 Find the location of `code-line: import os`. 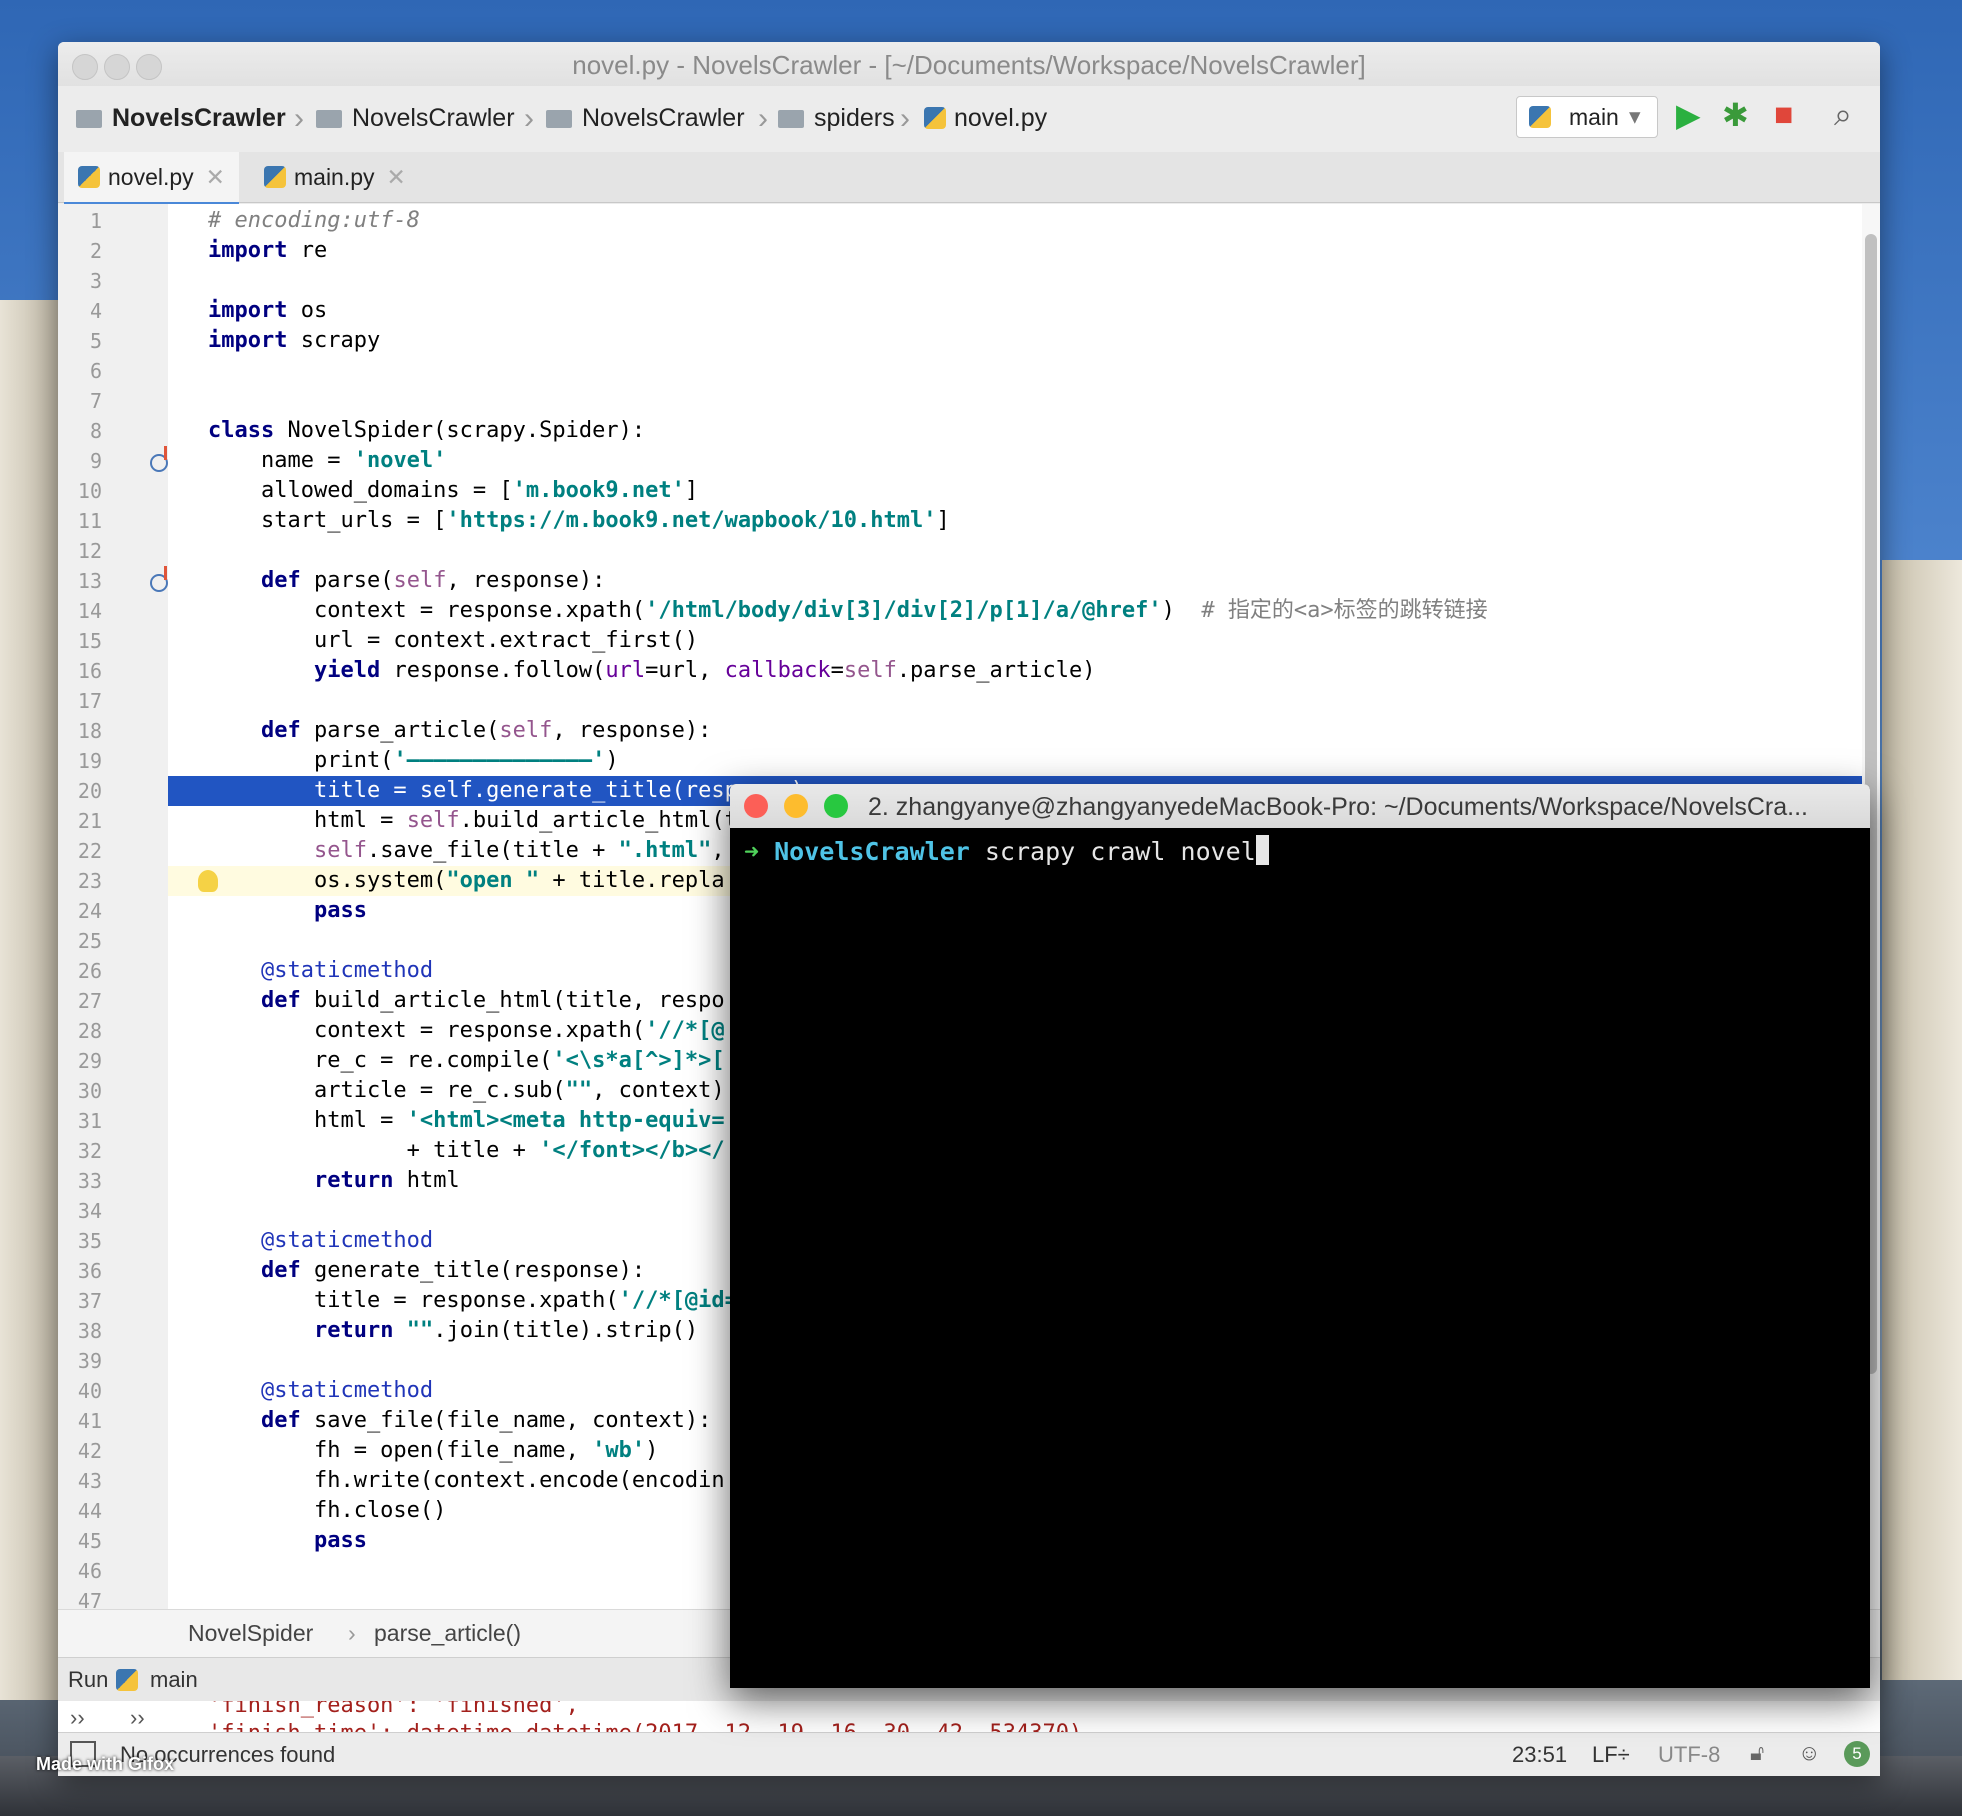

code-line: import os is located at coordinates (1024, 311).